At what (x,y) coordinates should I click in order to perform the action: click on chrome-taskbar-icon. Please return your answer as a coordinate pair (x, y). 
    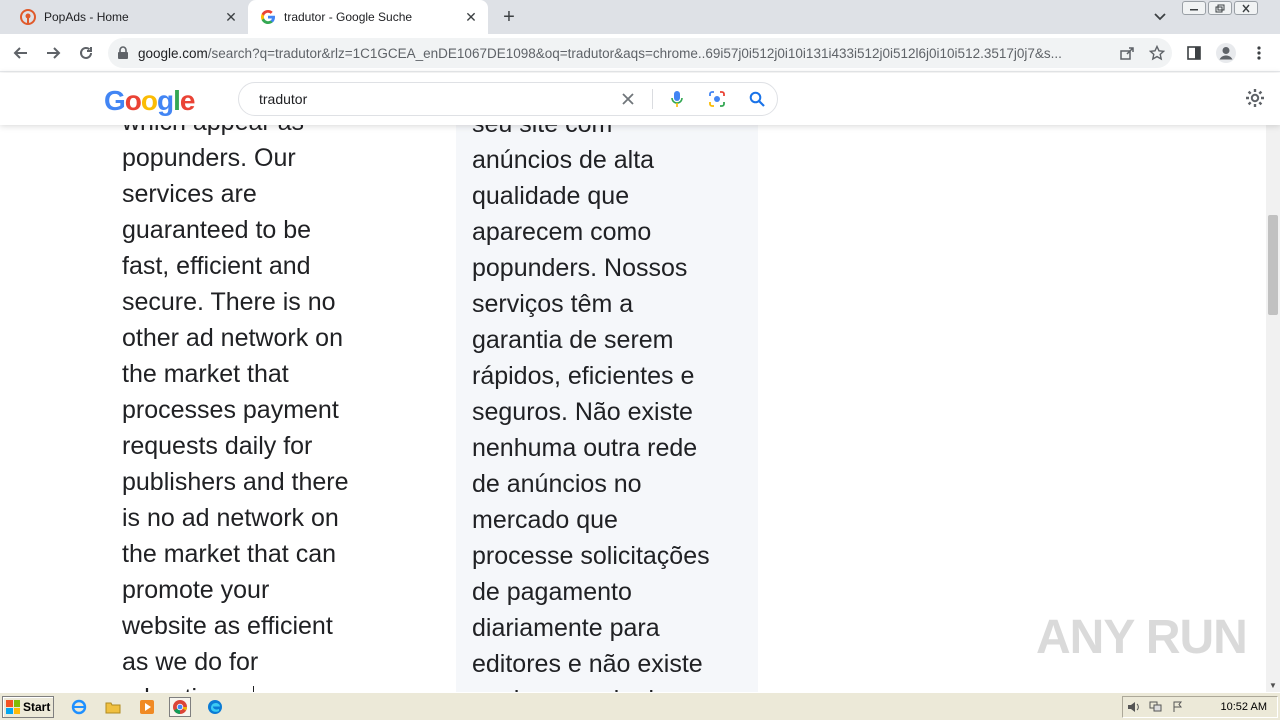
    Looking at the image, I should click on (180, 707).